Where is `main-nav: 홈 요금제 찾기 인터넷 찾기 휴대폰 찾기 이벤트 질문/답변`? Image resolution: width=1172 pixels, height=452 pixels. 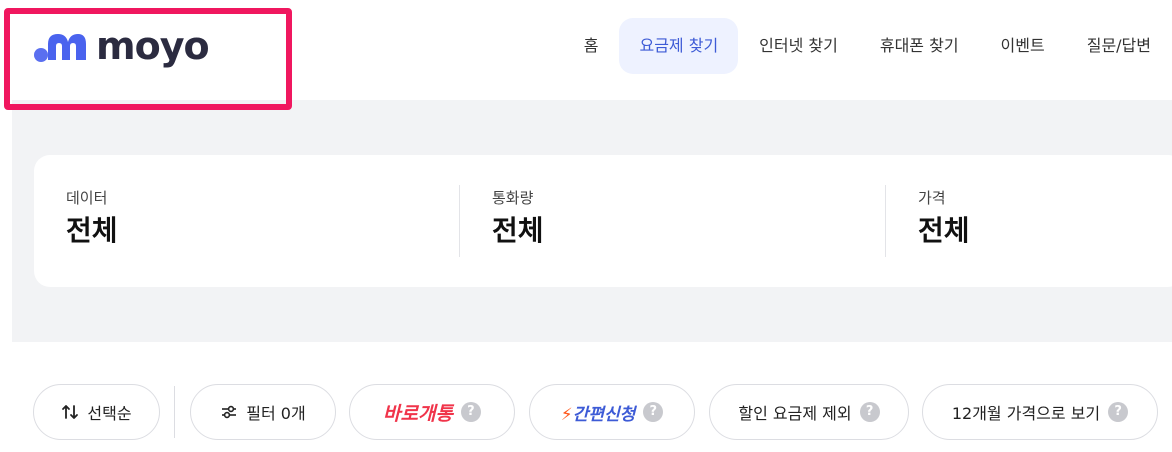
main-nav: 홈 요금제 찾기 인터넷 찾기 휴대폰 찾기 이벤트 질문/답변 is located at coordinates (867, 46).